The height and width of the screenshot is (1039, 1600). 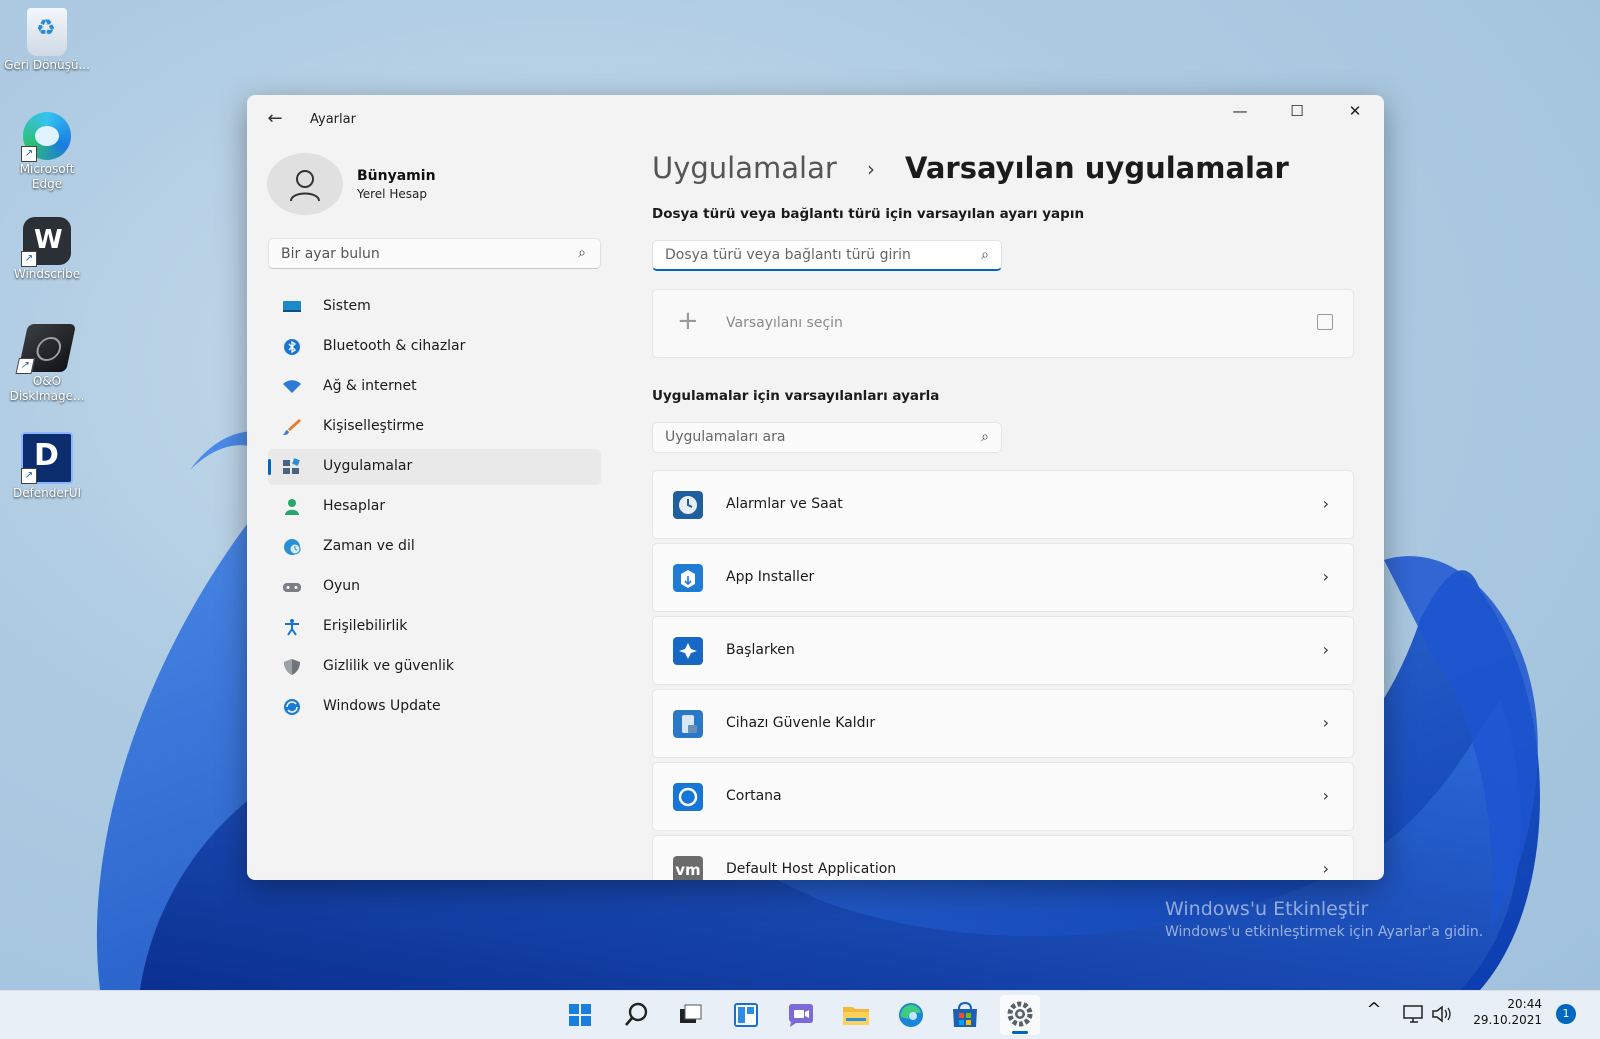 I want to click on start-icon, so click(x=580, y=1015).